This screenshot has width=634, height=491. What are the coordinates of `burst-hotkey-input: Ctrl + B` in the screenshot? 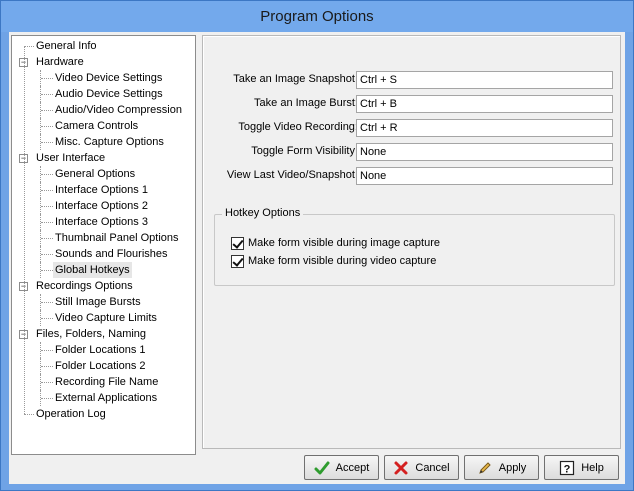 It's located at (484, 104).